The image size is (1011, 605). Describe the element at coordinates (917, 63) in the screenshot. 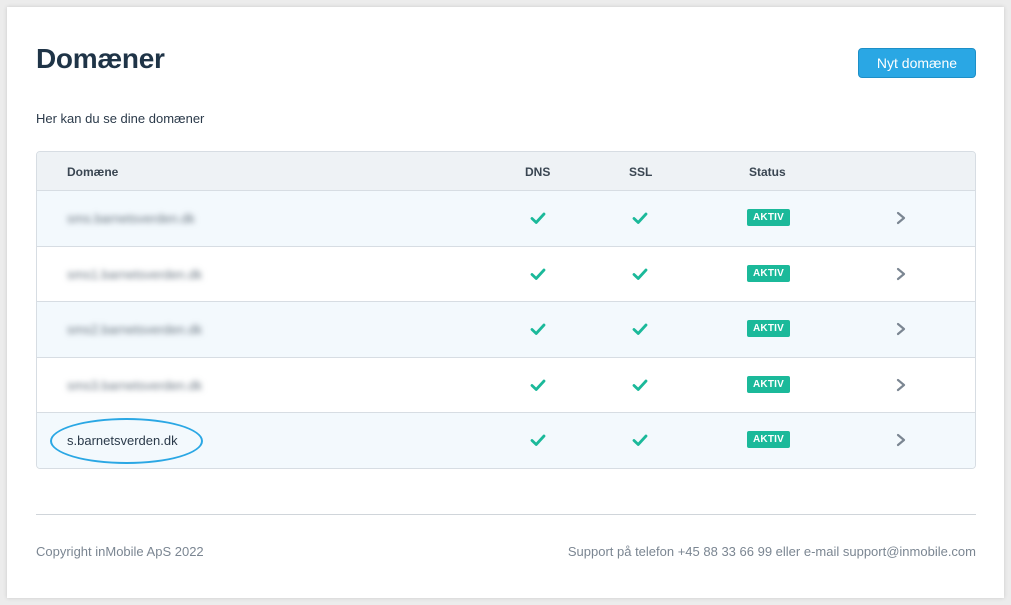

I see `new-domain-button: Nyt domæne` at that location.